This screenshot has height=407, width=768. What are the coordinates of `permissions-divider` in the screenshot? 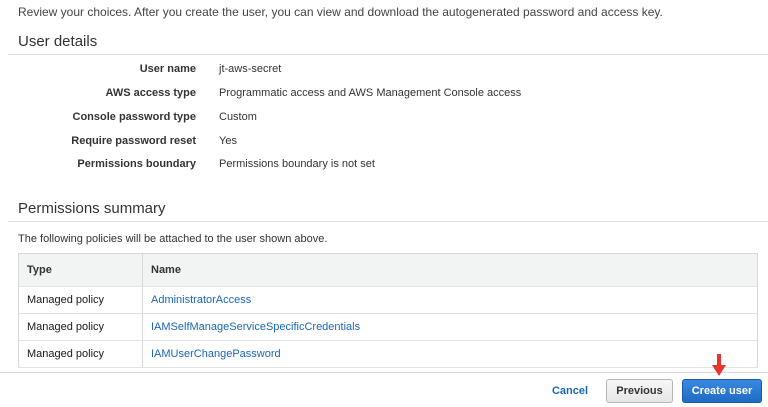 It's located at (388, 221).